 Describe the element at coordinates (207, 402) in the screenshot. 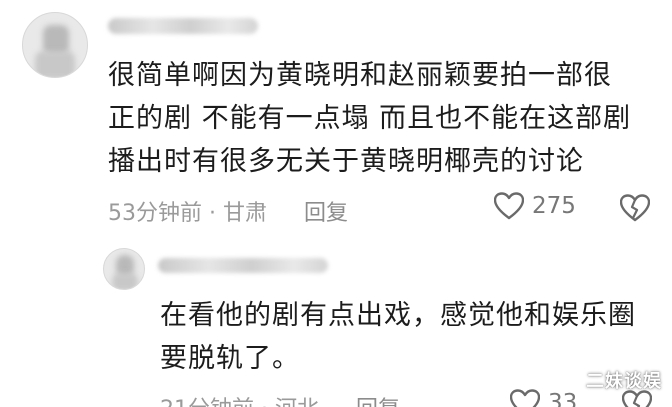

I see `comment-time: 21分钟前` at that location.